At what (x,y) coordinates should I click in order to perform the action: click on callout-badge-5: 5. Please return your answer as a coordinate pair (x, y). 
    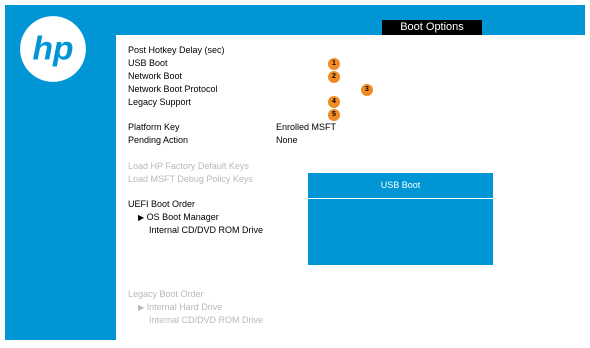
    Looking at the image, I should click on (334, 115).